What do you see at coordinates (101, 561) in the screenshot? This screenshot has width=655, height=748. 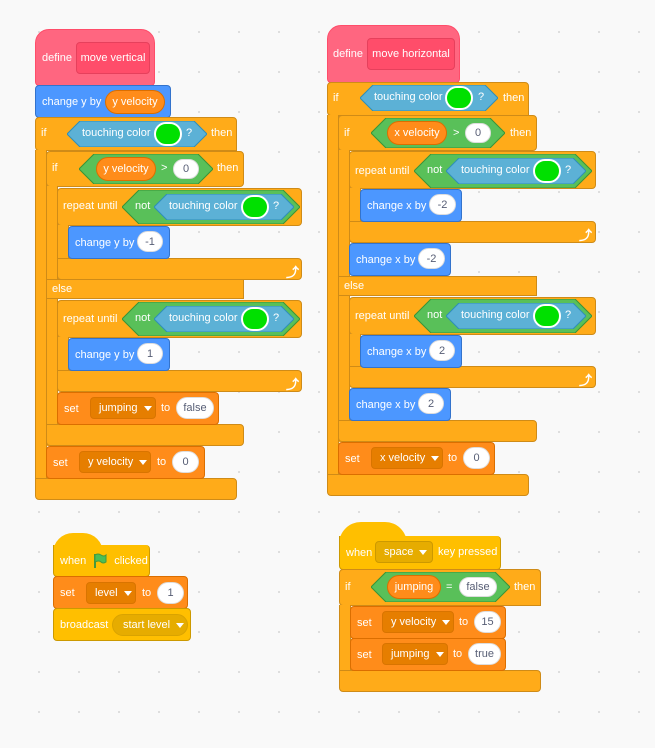 I see `when-flag-clicked-hat: when clicked` at bounding box center [101, 561].